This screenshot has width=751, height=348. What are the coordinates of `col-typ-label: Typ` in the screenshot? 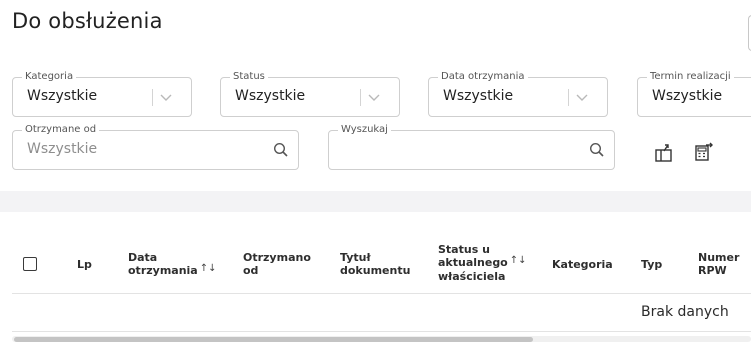 It's located at (652, 264).